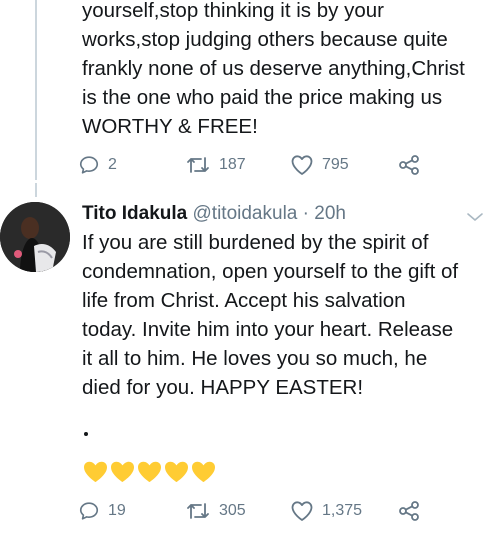 The image size is (501, 543). I want to click on reply-button: 19, so click(102, 511).